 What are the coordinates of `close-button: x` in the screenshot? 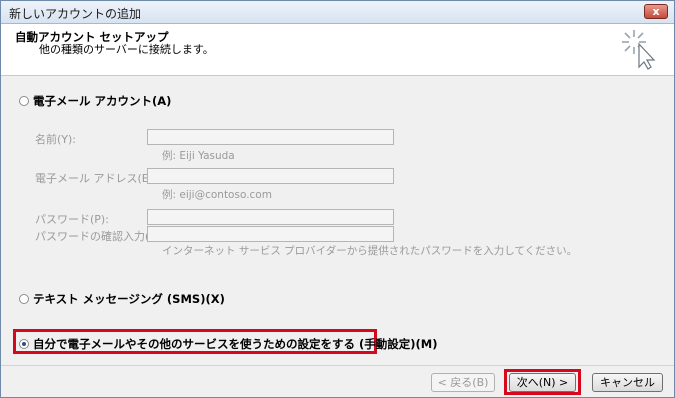 It's located at (656, 11).